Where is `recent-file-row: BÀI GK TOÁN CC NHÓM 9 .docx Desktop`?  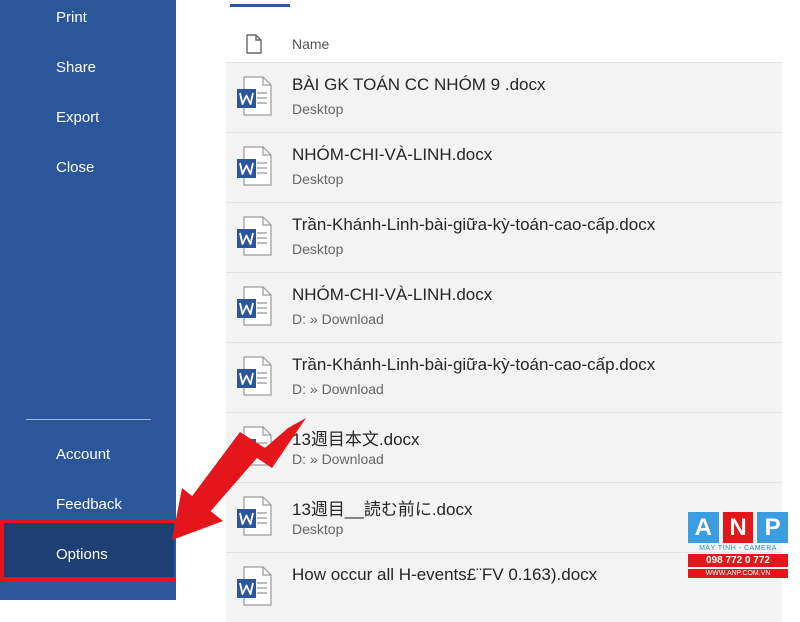 recent-file-row: BÀI GK TOÁN CC NHÓM 9 .docx Desktop is located at coordinates (504, 97).